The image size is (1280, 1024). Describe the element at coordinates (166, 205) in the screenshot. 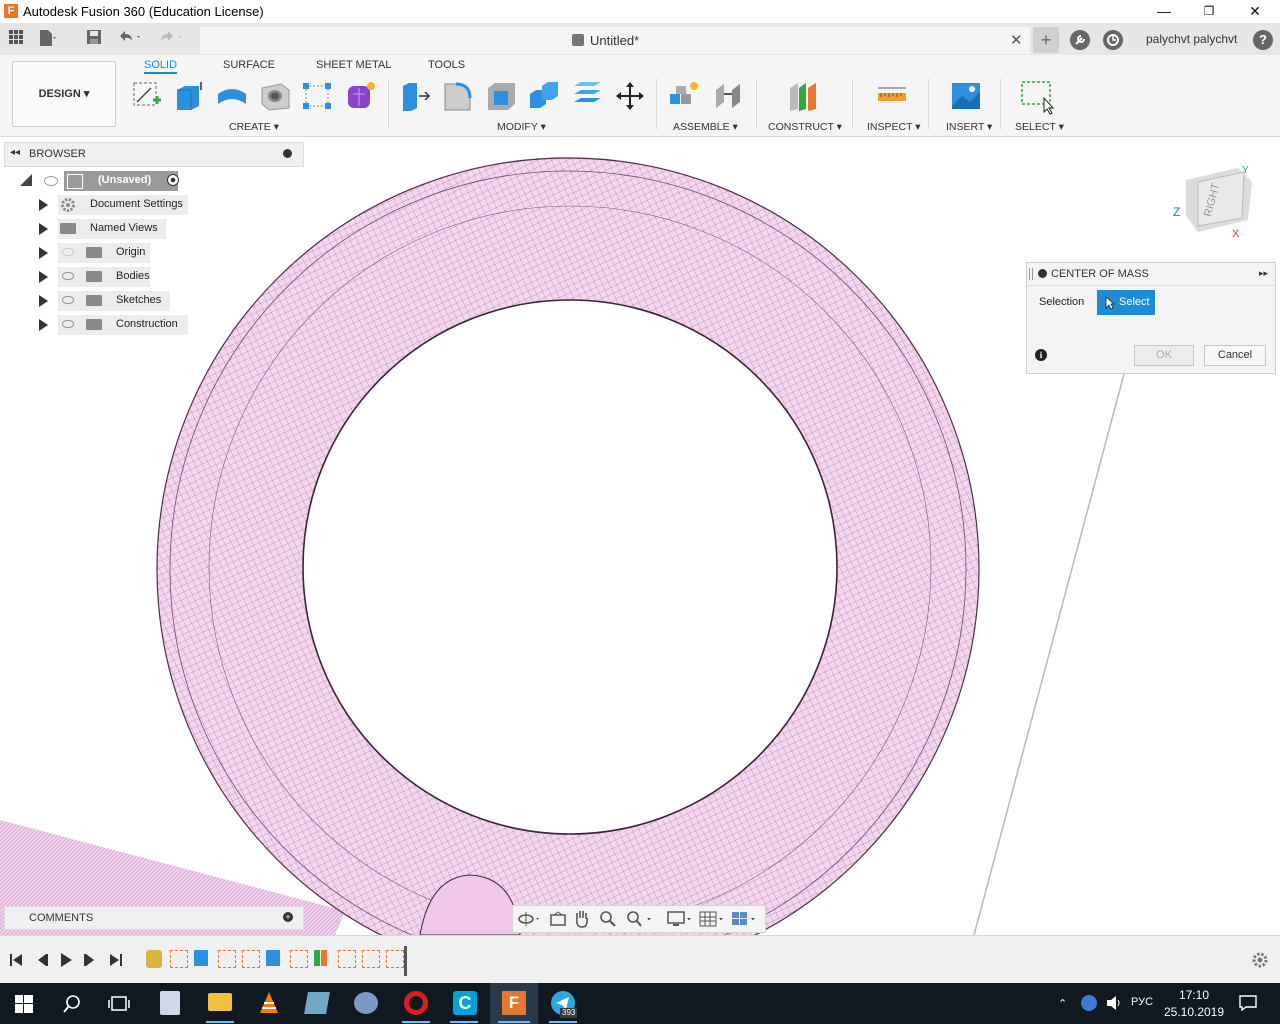

I see `browser-item-document-settings: Document Settings` at that location.